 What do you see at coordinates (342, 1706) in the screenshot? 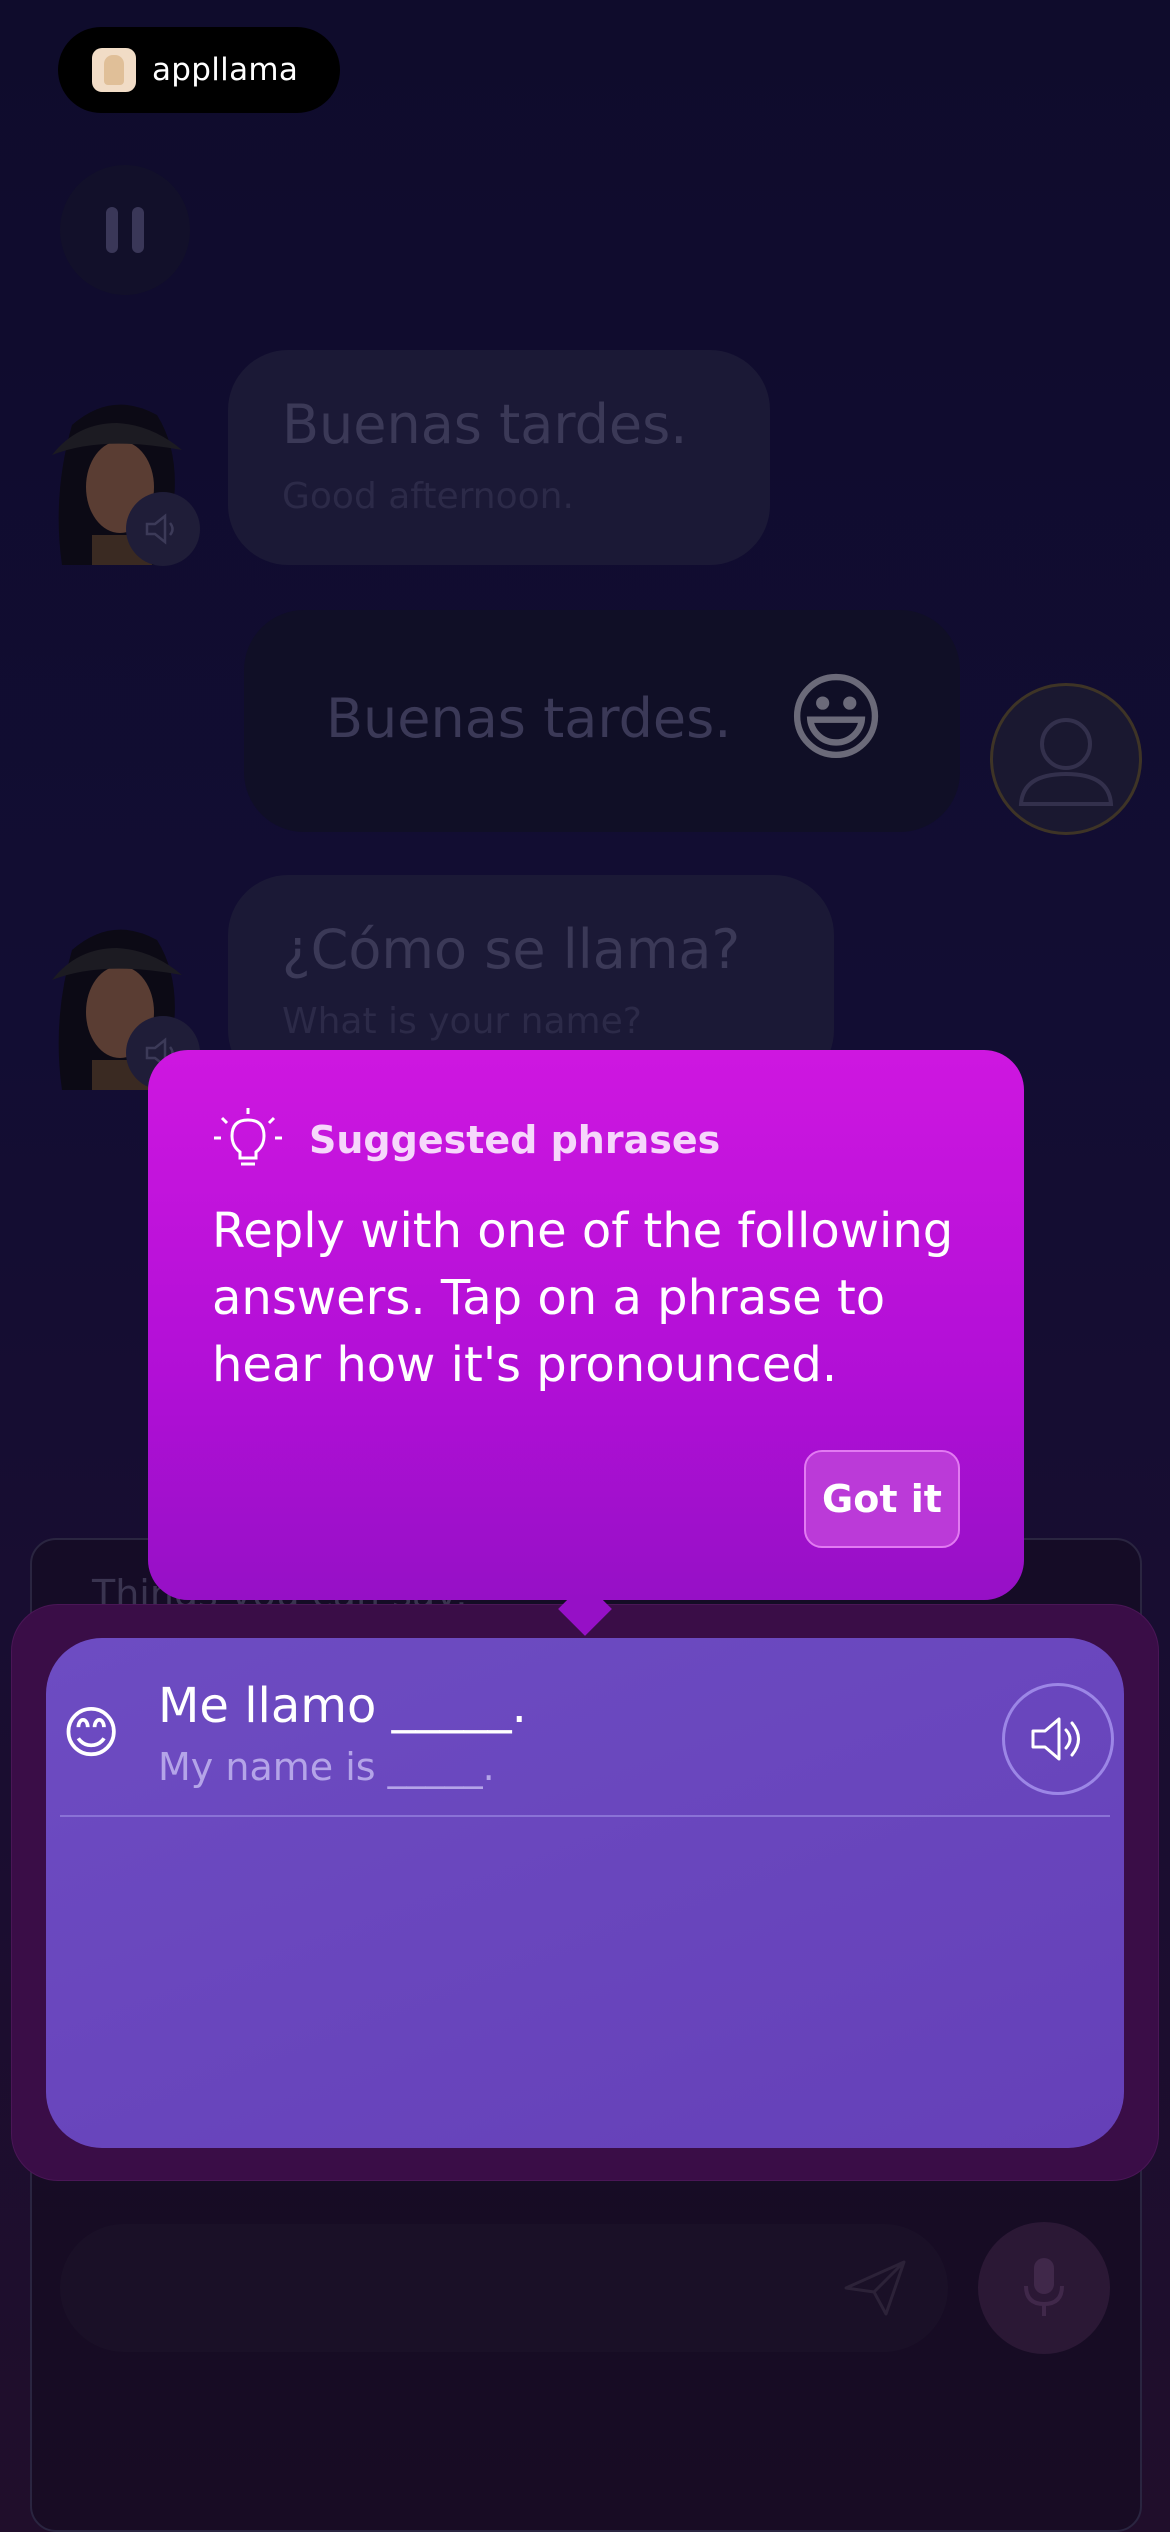
I see `phrase-text: Me llamo _____.` at bounding box center [342, 1706].